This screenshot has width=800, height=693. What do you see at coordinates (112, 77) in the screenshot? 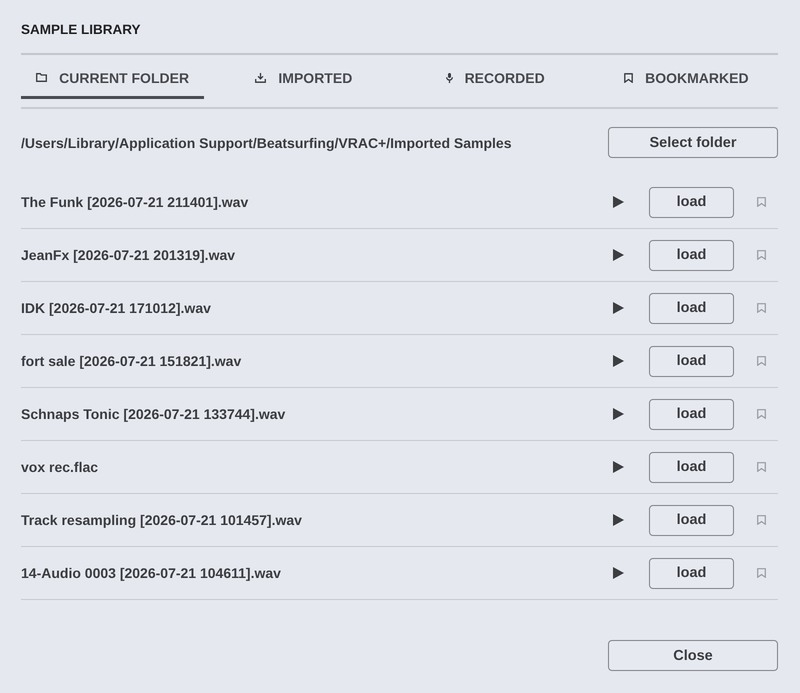
I see `tab: CURRENT FOLDER` at bounding box center [112, 77].